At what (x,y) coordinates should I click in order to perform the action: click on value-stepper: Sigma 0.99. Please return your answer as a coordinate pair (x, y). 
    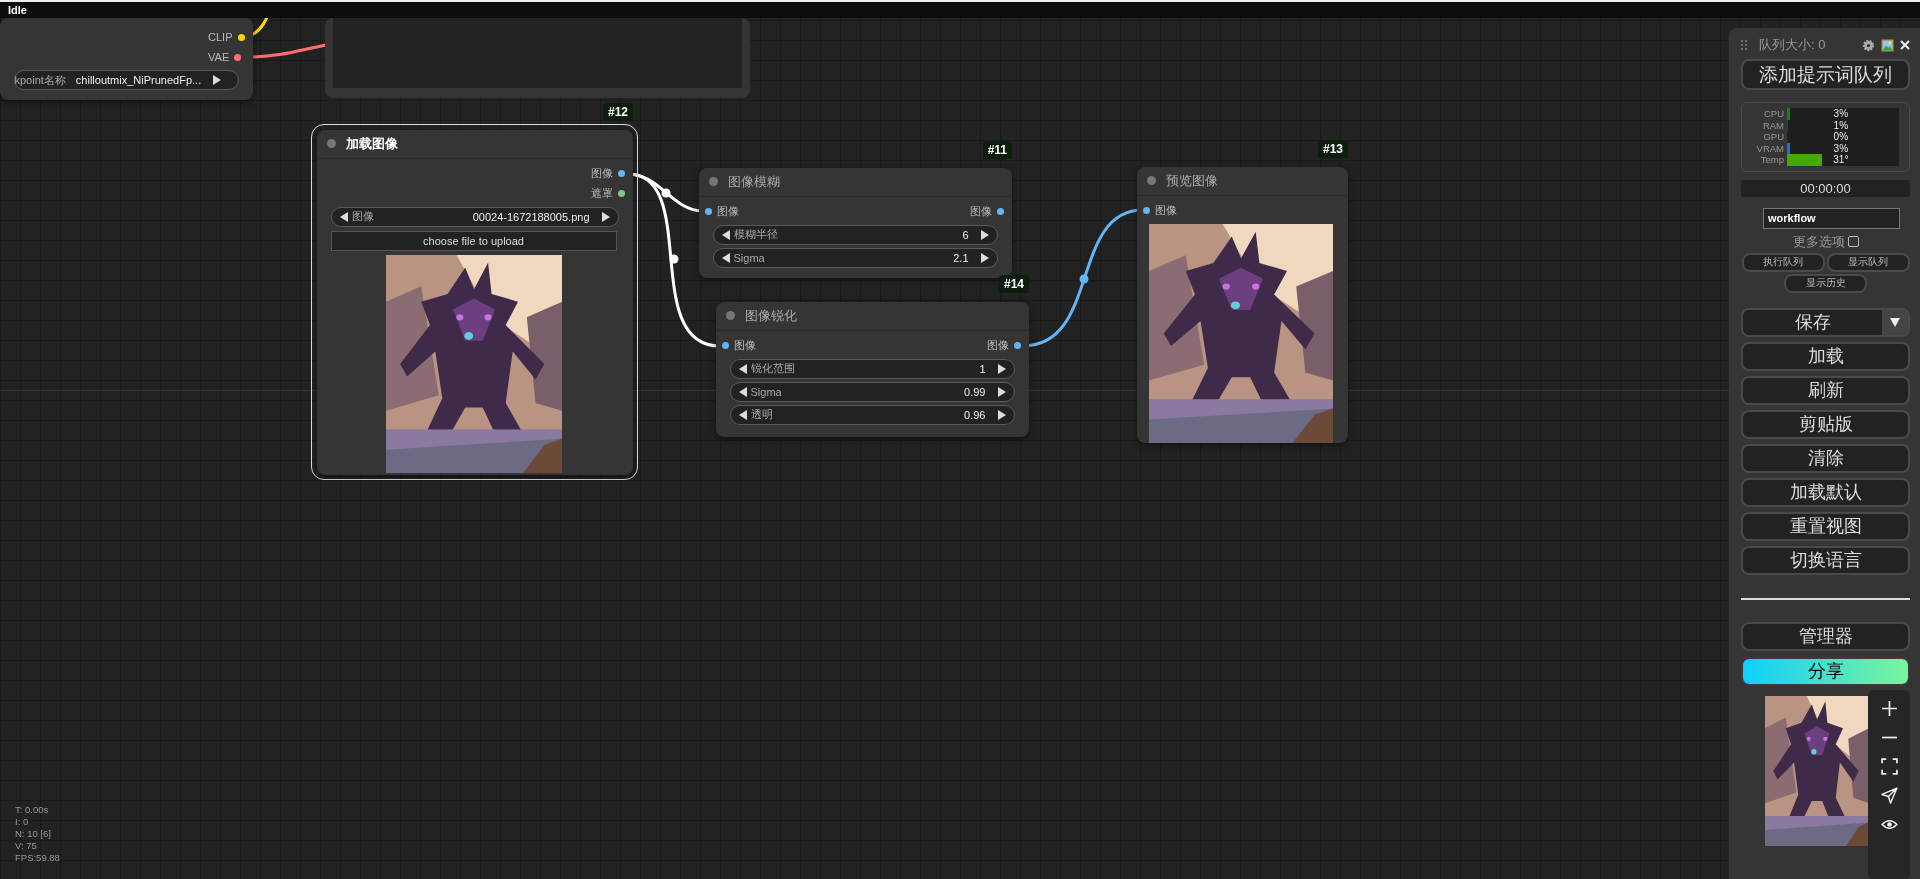
    Looking at the image, I should click on (872, 391).